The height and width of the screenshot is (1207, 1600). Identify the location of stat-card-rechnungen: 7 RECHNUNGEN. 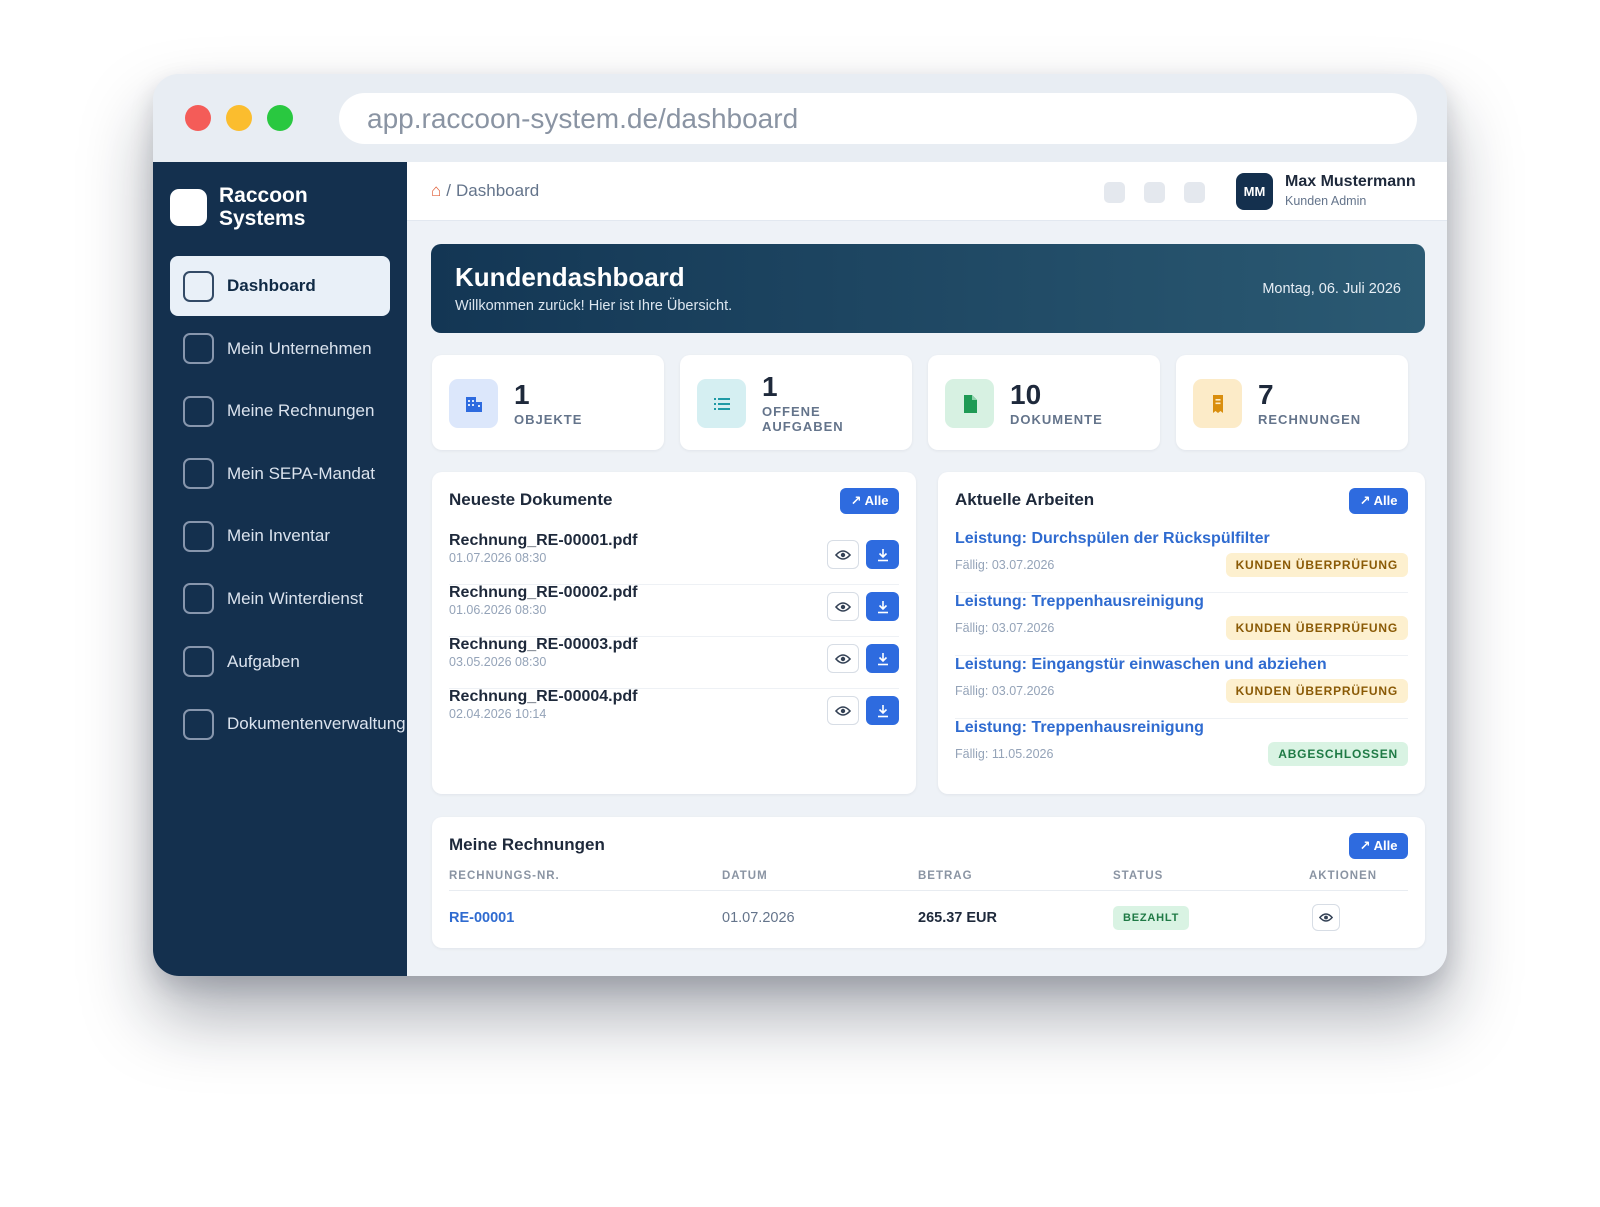
(1292, 402).